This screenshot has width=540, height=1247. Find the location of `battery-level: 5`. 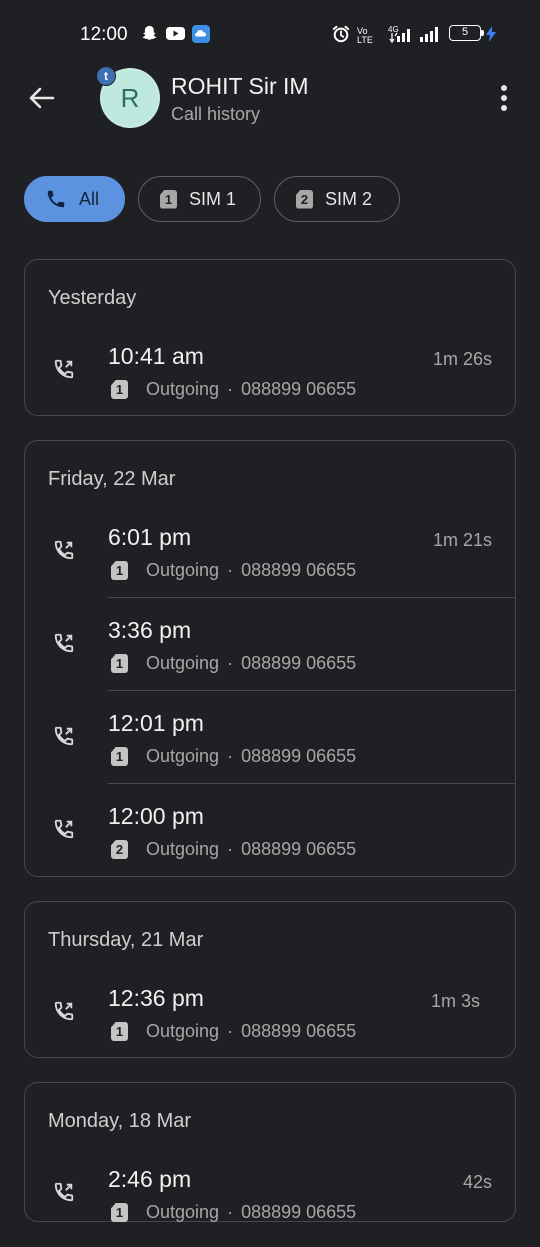

battery-level: 5 is located at coordinates (465, 32).